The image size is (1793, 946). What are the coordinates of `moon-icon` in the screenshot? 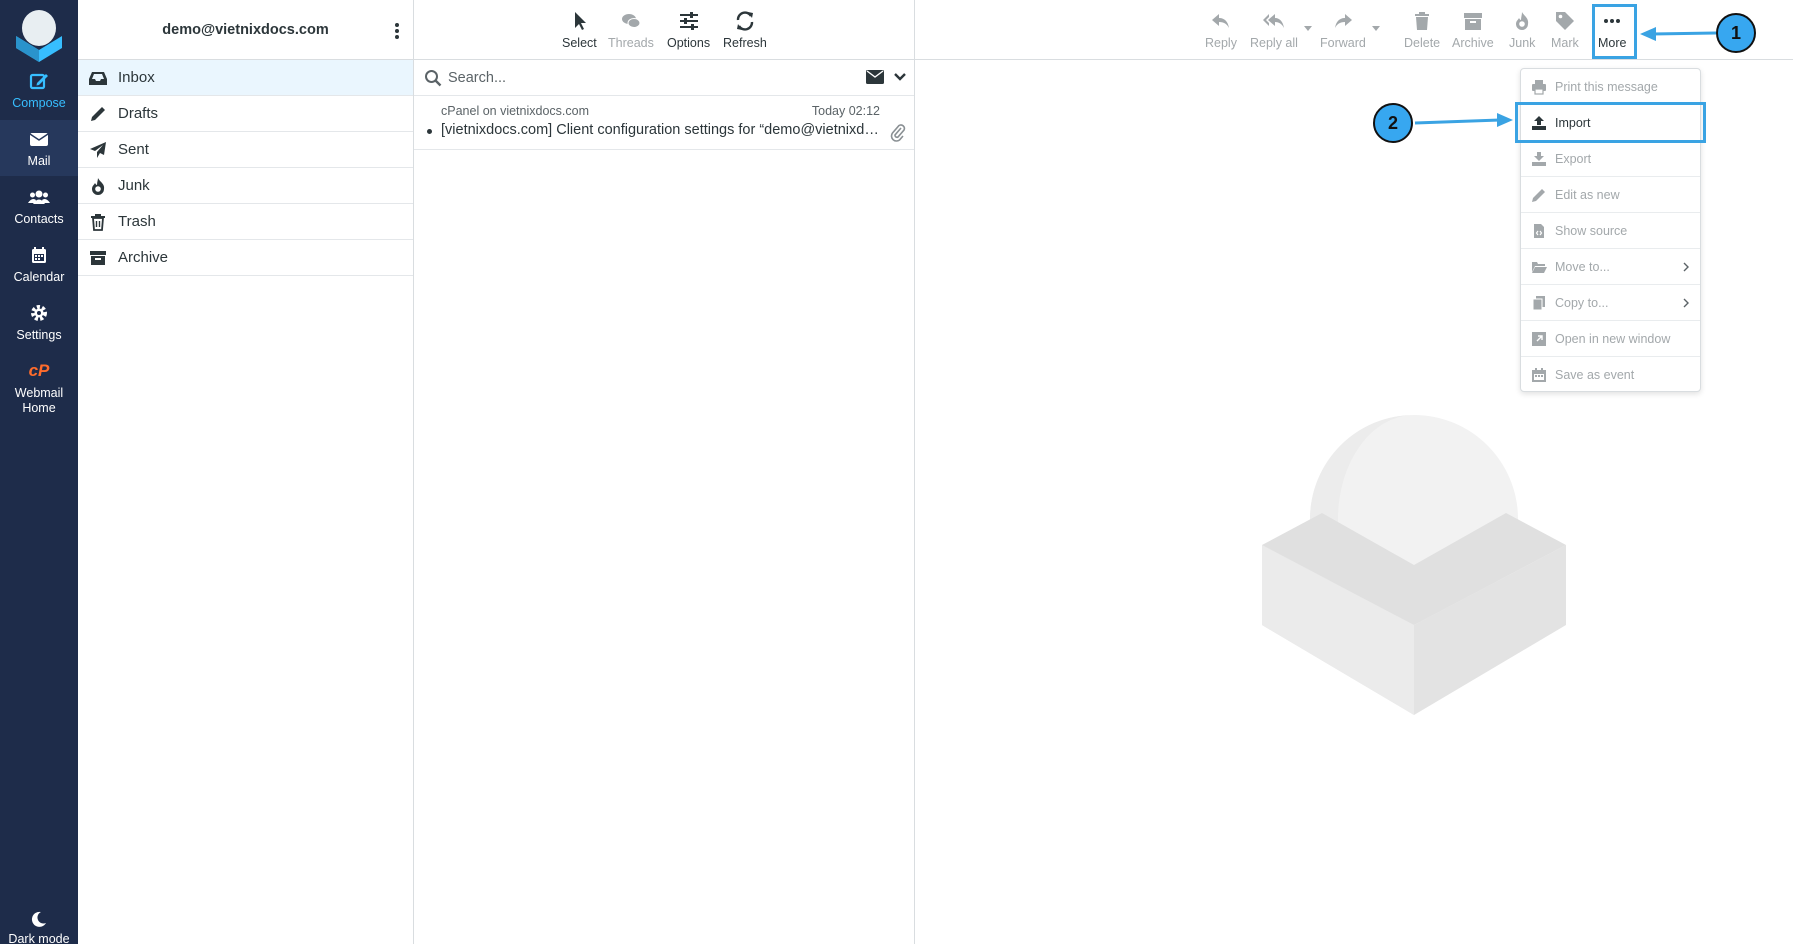 It's located at (39, 919).